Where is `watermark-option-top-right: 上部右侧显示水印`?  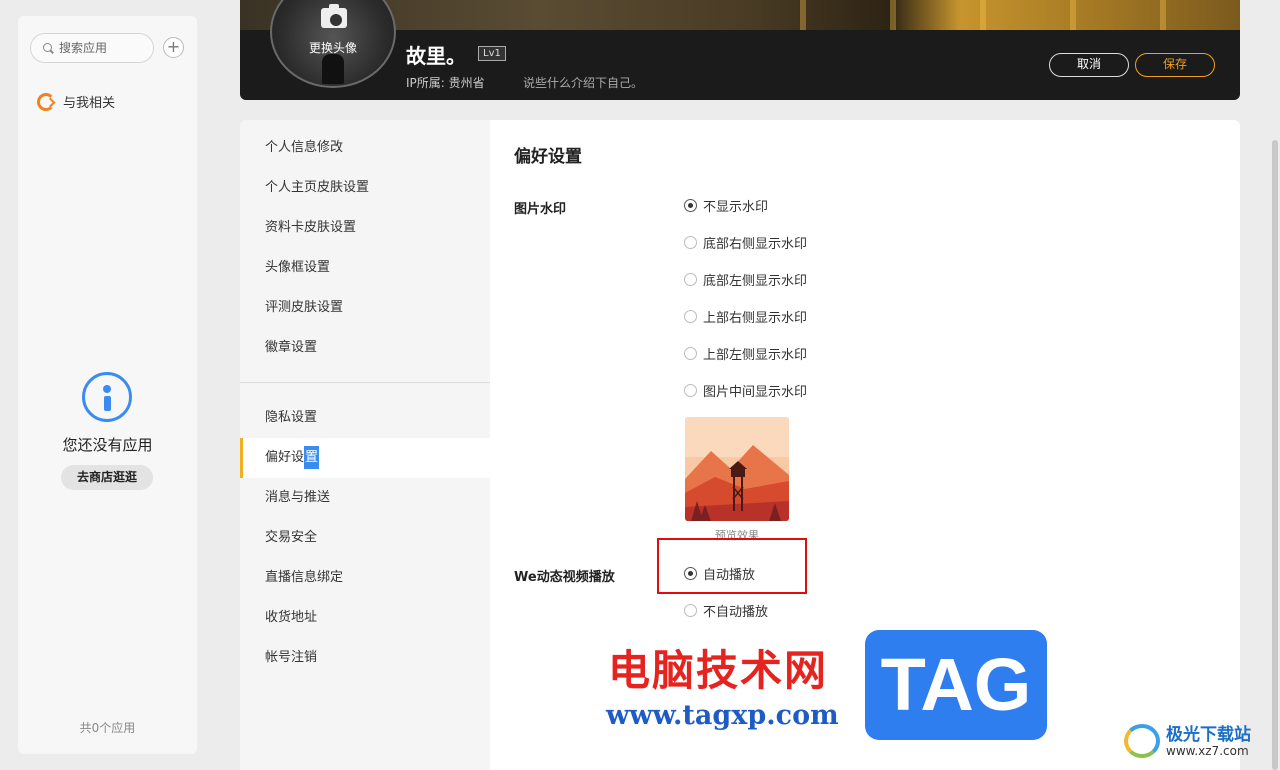 watermark-option-top-right: 上部右侧显示水印 is located at coordinates (746, 316).